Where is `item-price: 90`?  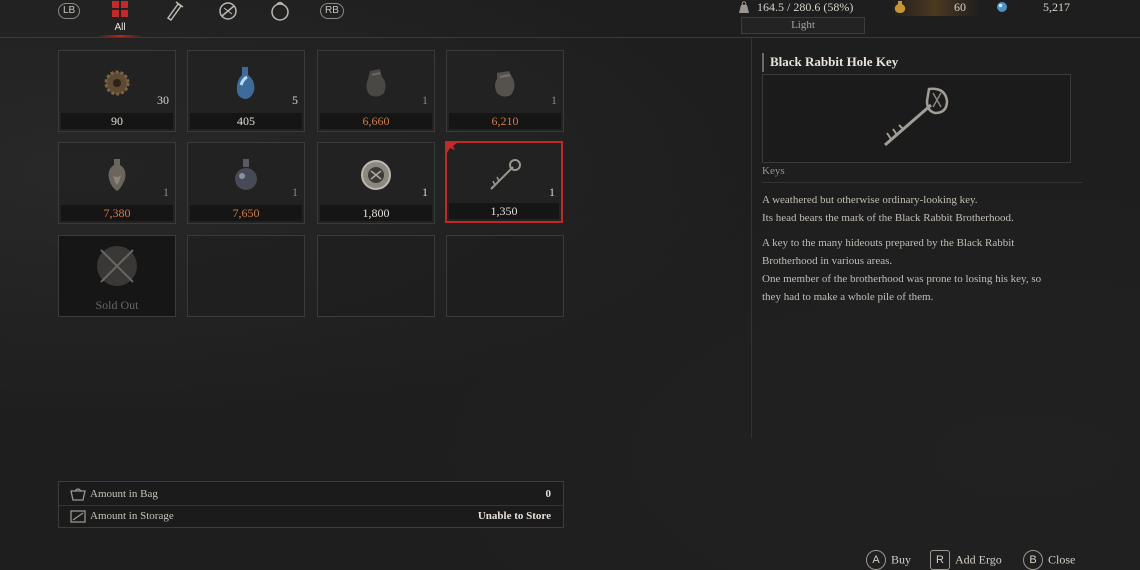
item-price: 90 is located at coordinates (117, 121).